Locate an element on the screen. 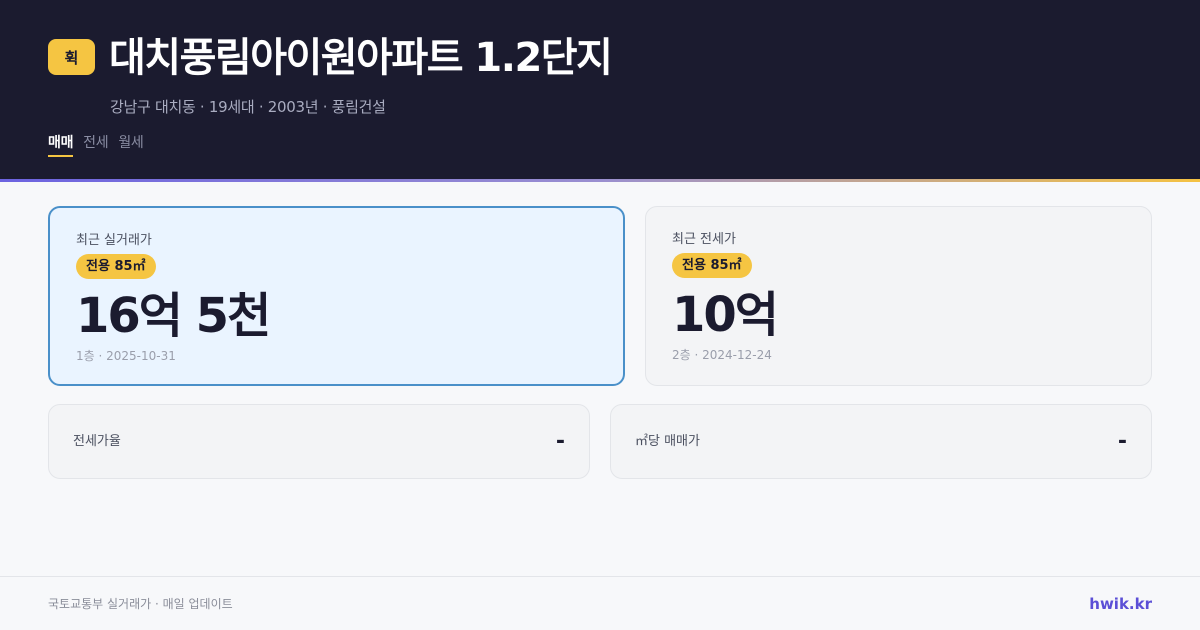 This screenshot has width=1200, height=630. price-per-m2-stat: ㎡당 매매가 - is located at coordinates (881, 441).